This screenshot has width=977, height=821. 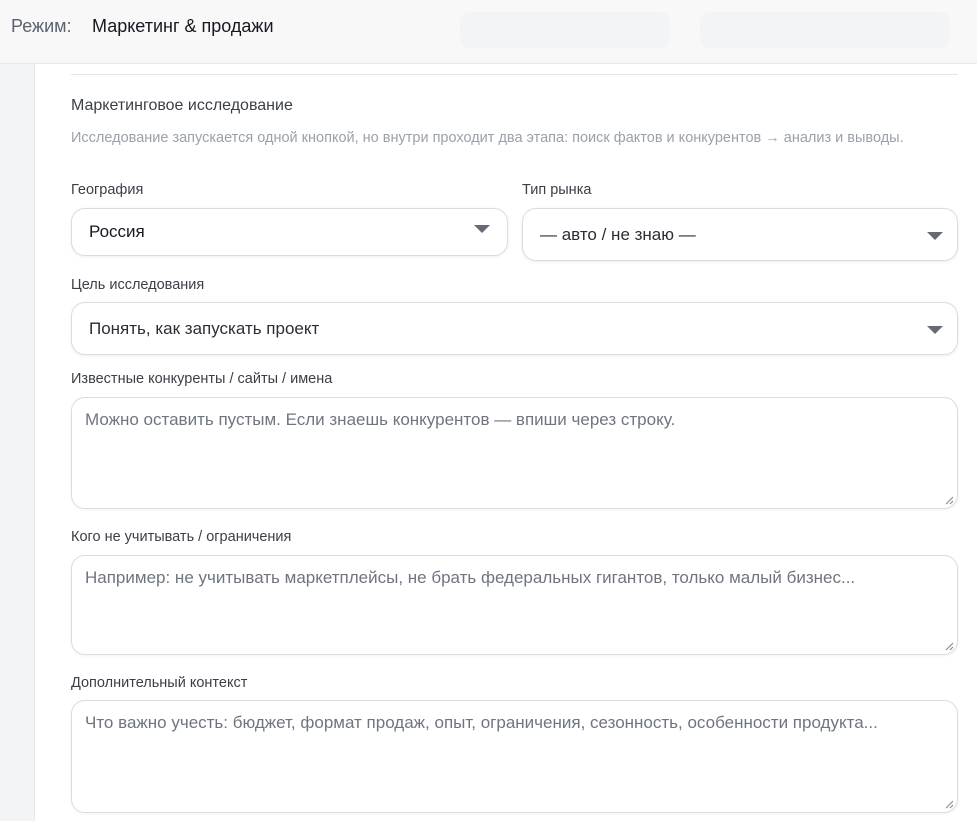 What do you see at coordinates (514, 74) in the screenshot?
I see `section-divider` at bounding box center [514, 74].